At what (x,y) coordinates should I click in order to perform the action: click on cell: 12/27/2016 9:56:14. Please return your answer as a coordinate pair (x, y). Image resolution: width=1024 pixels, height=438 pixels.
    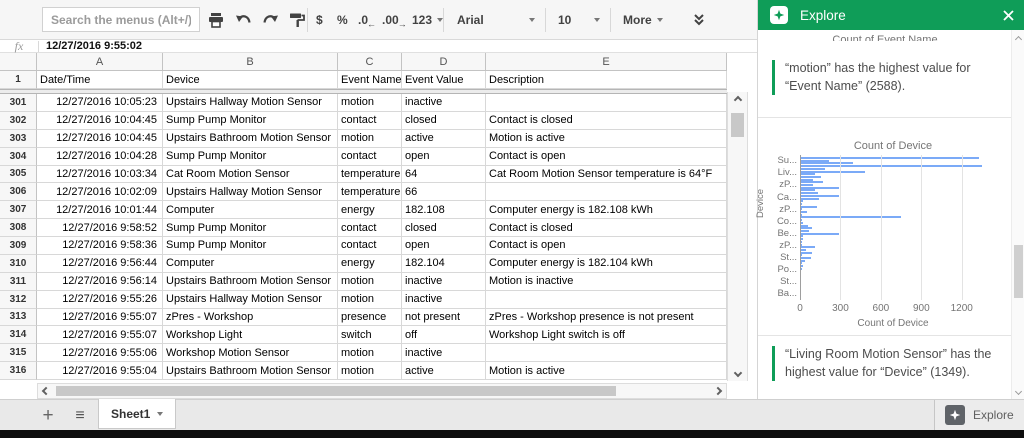
    Looking at the image, I should click on (100, 281).